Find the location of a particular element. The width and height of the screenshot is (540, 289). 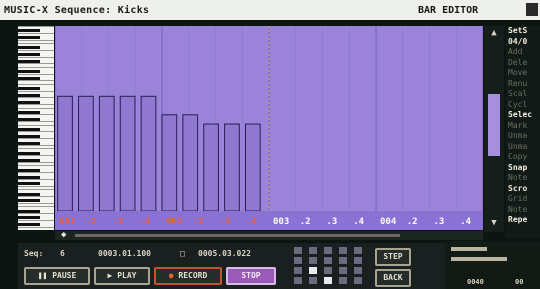

menu-item: 04/0 is located at coordinates (523, 42).